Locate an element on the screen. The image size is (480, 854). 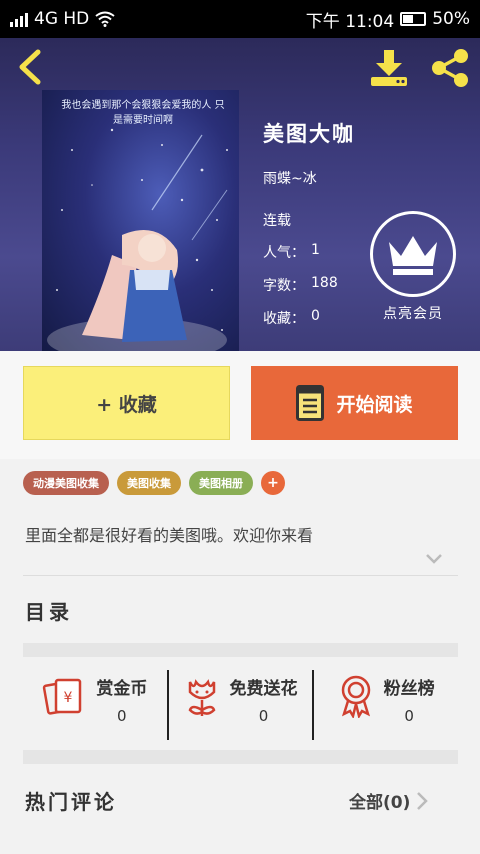
tag-list: 动漫美图收集 美图收集 美图相册 + is located at coordinates (154, 483).